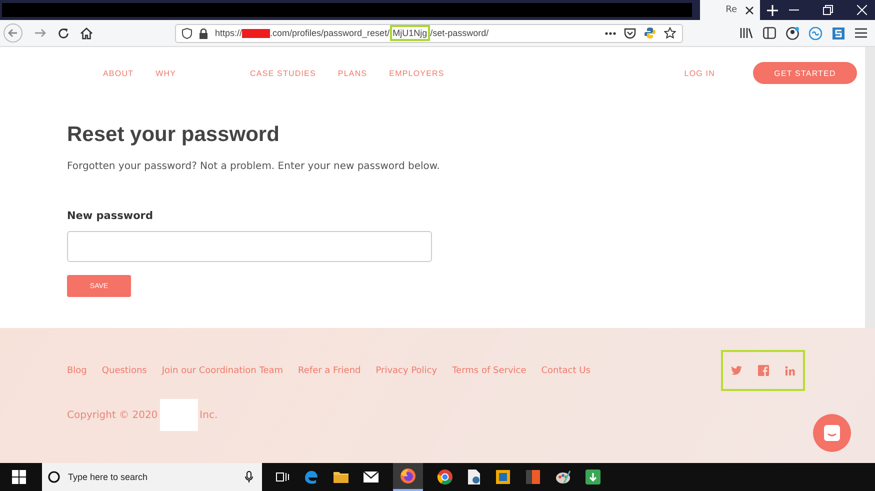  What do you see at coordinates (416, 73) in the screenshot?
I see `nav-link: EMPLOYERS` at bounding box center [416, 73].